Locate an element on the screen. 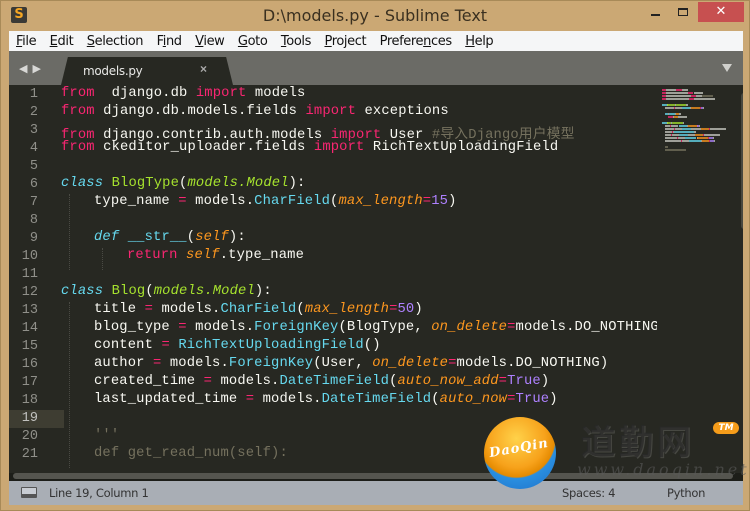  code-token: title is located at coordinates (119, 309).